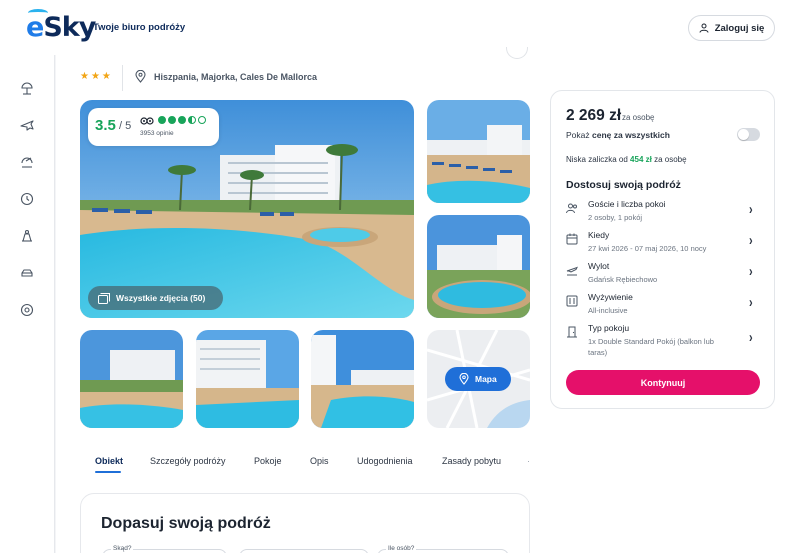 The image size is (800, 553). What do you see at coordinates (641, 159) in the screenshot?
I see `deposit-amount: 454 zł` at bounding box center [641, 159].